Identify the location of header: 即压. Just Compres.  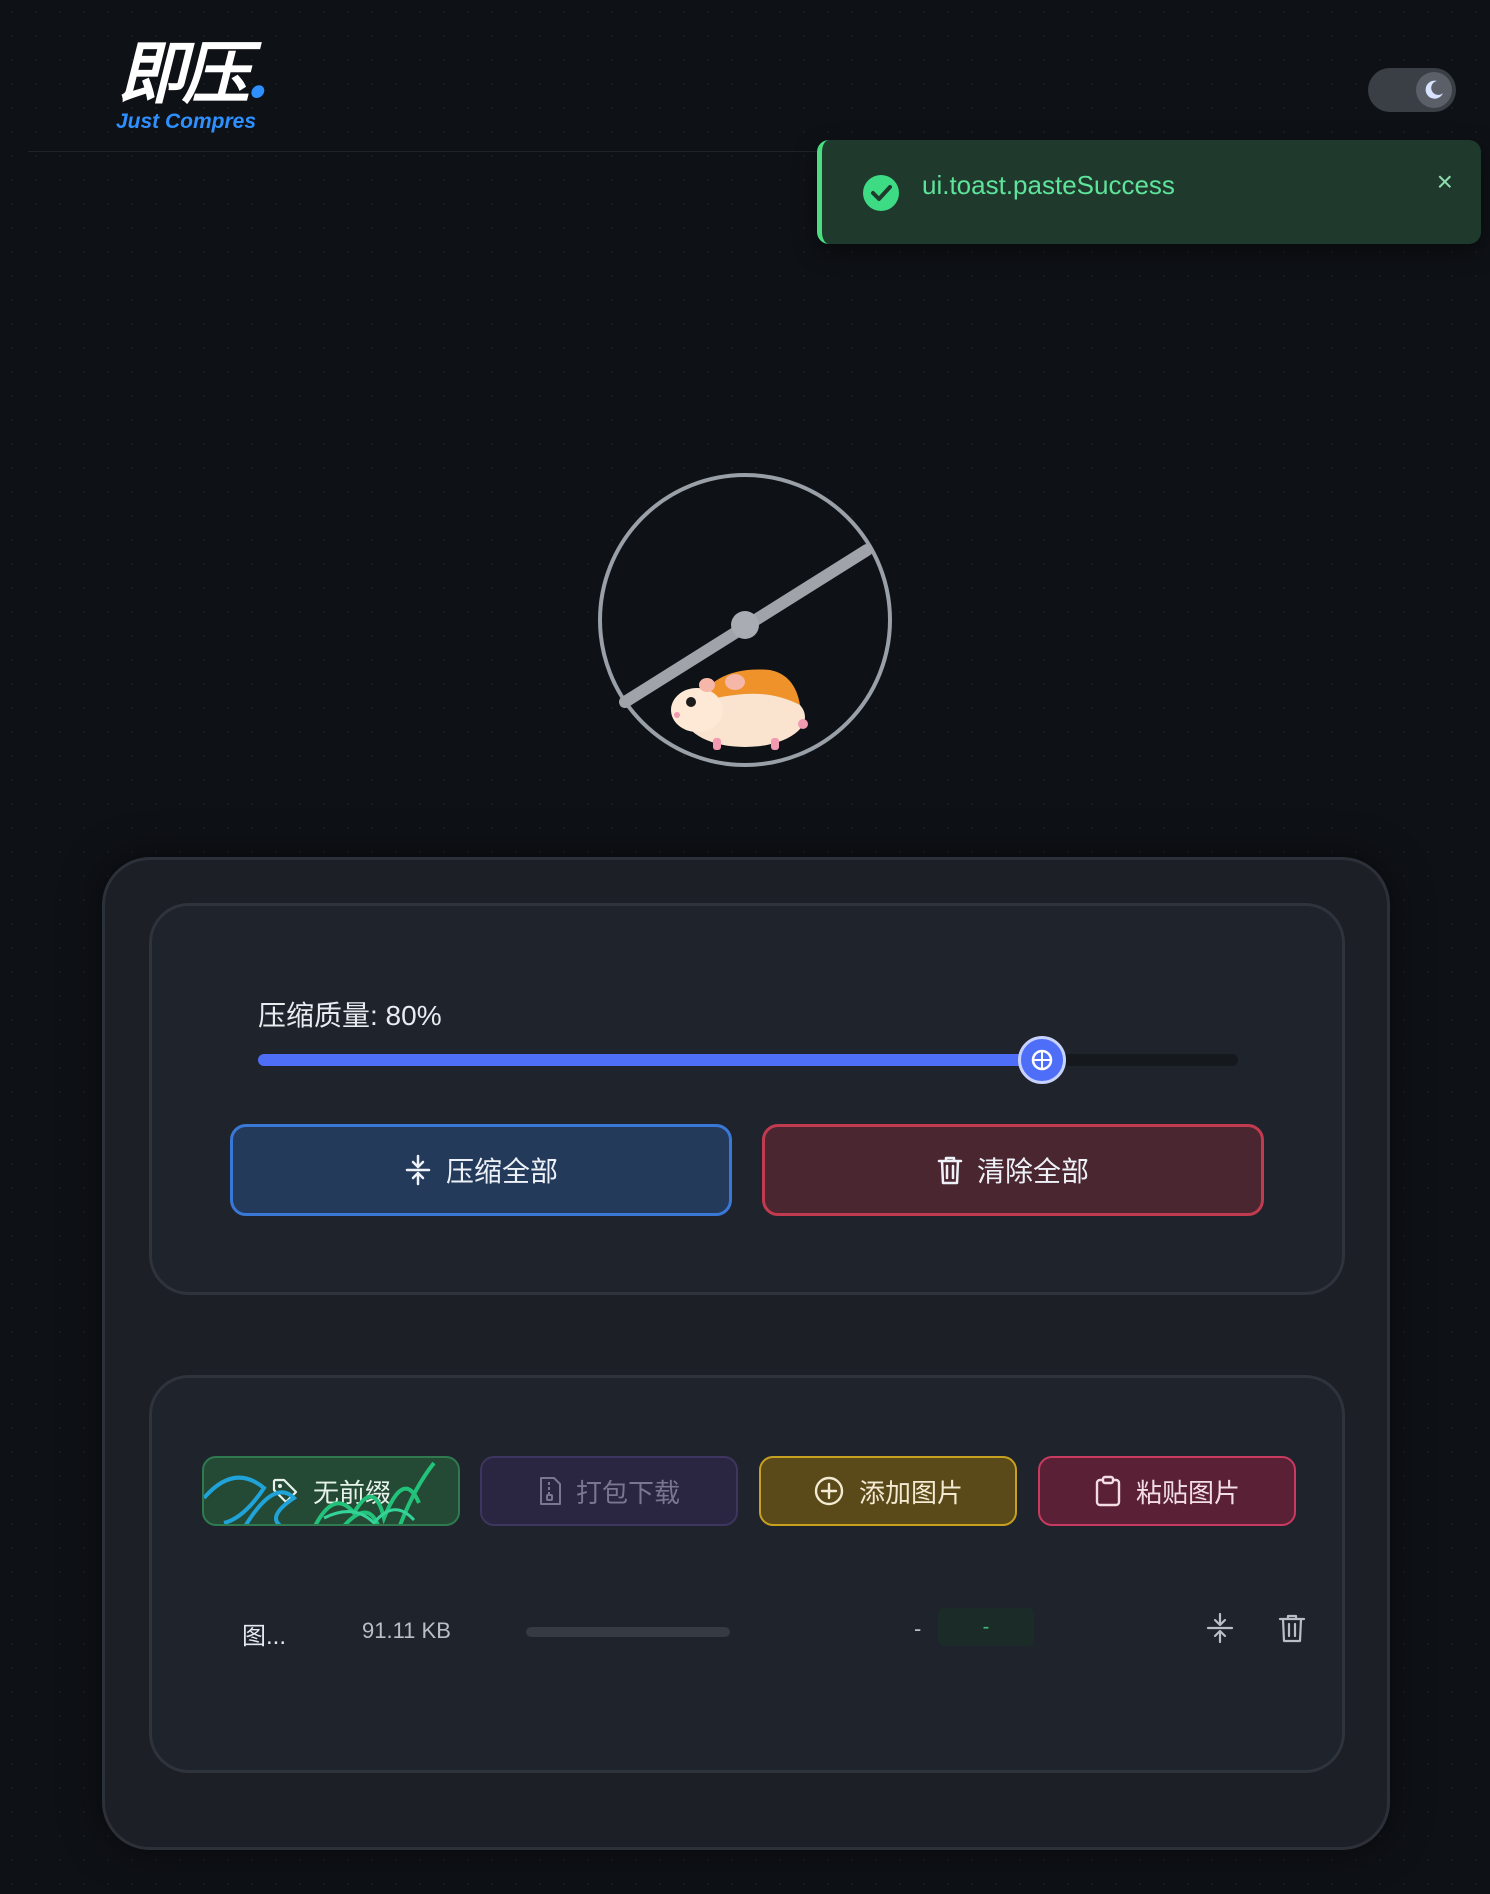
(745, 76).